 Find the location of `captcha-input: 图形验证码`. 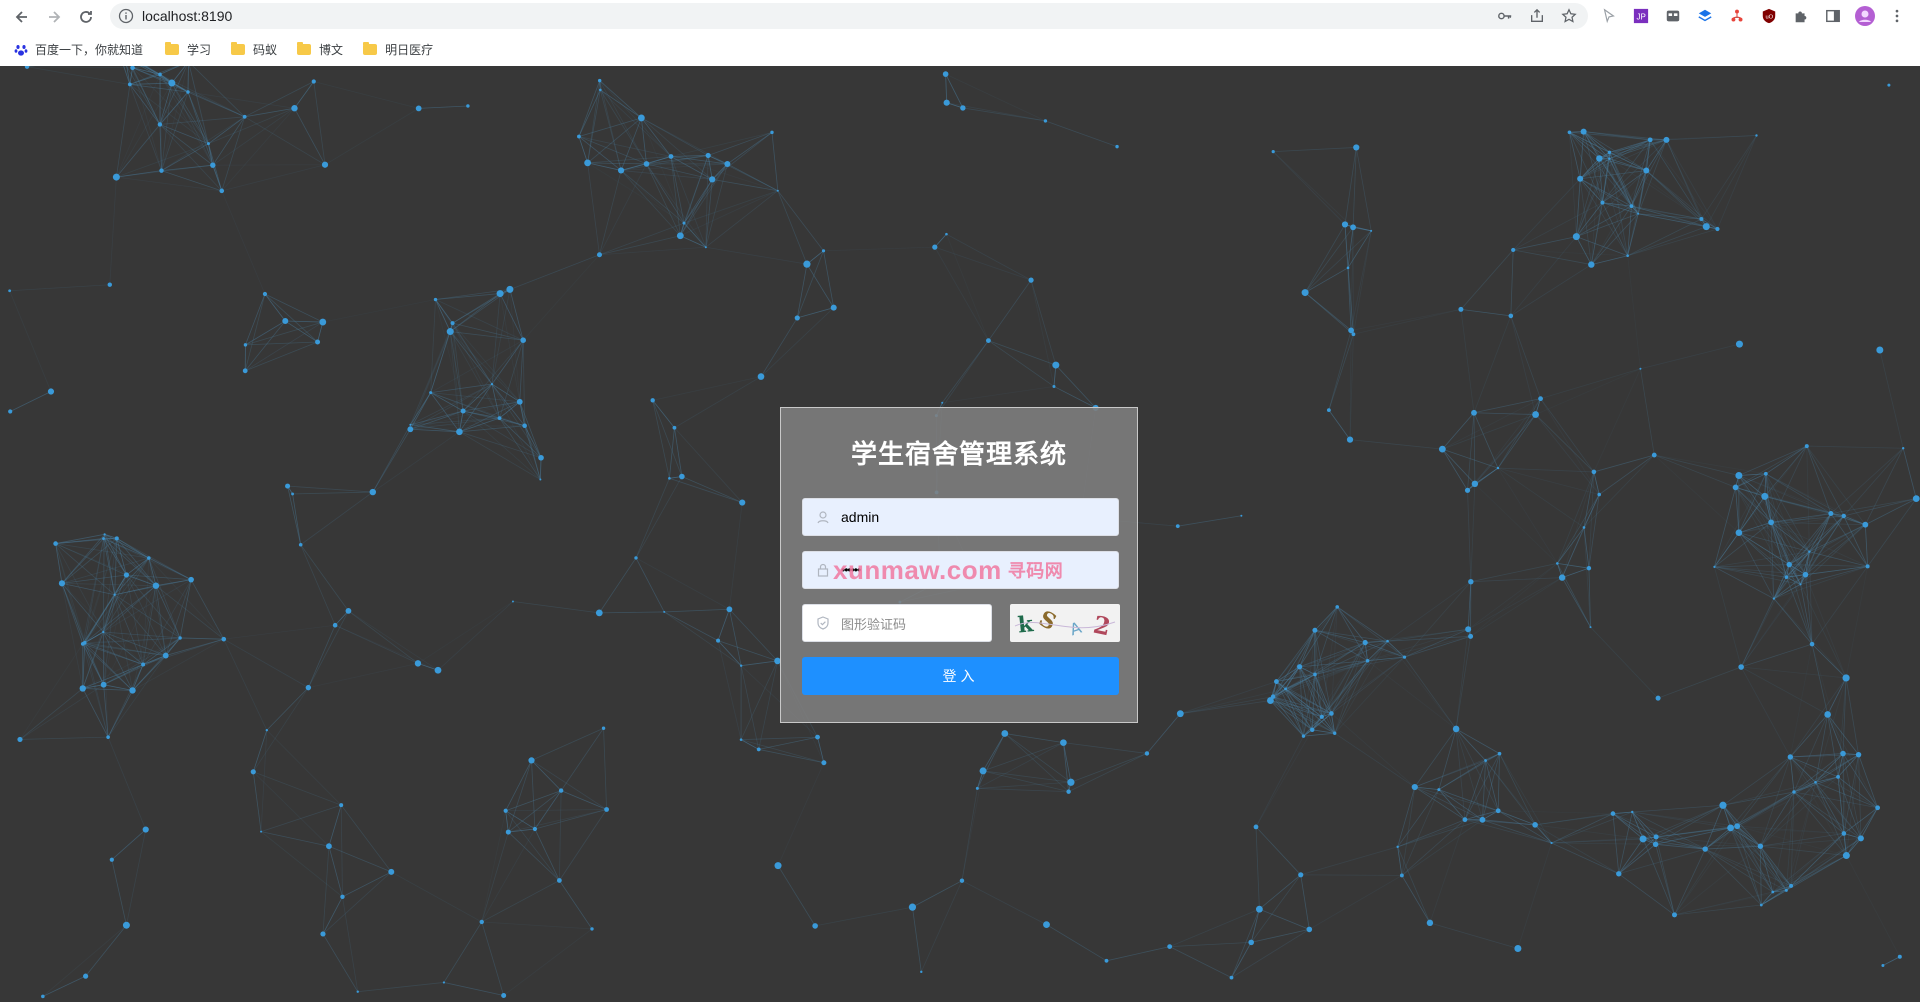

captcha-input: 图形验证码 is located at coordinates (897, 623).